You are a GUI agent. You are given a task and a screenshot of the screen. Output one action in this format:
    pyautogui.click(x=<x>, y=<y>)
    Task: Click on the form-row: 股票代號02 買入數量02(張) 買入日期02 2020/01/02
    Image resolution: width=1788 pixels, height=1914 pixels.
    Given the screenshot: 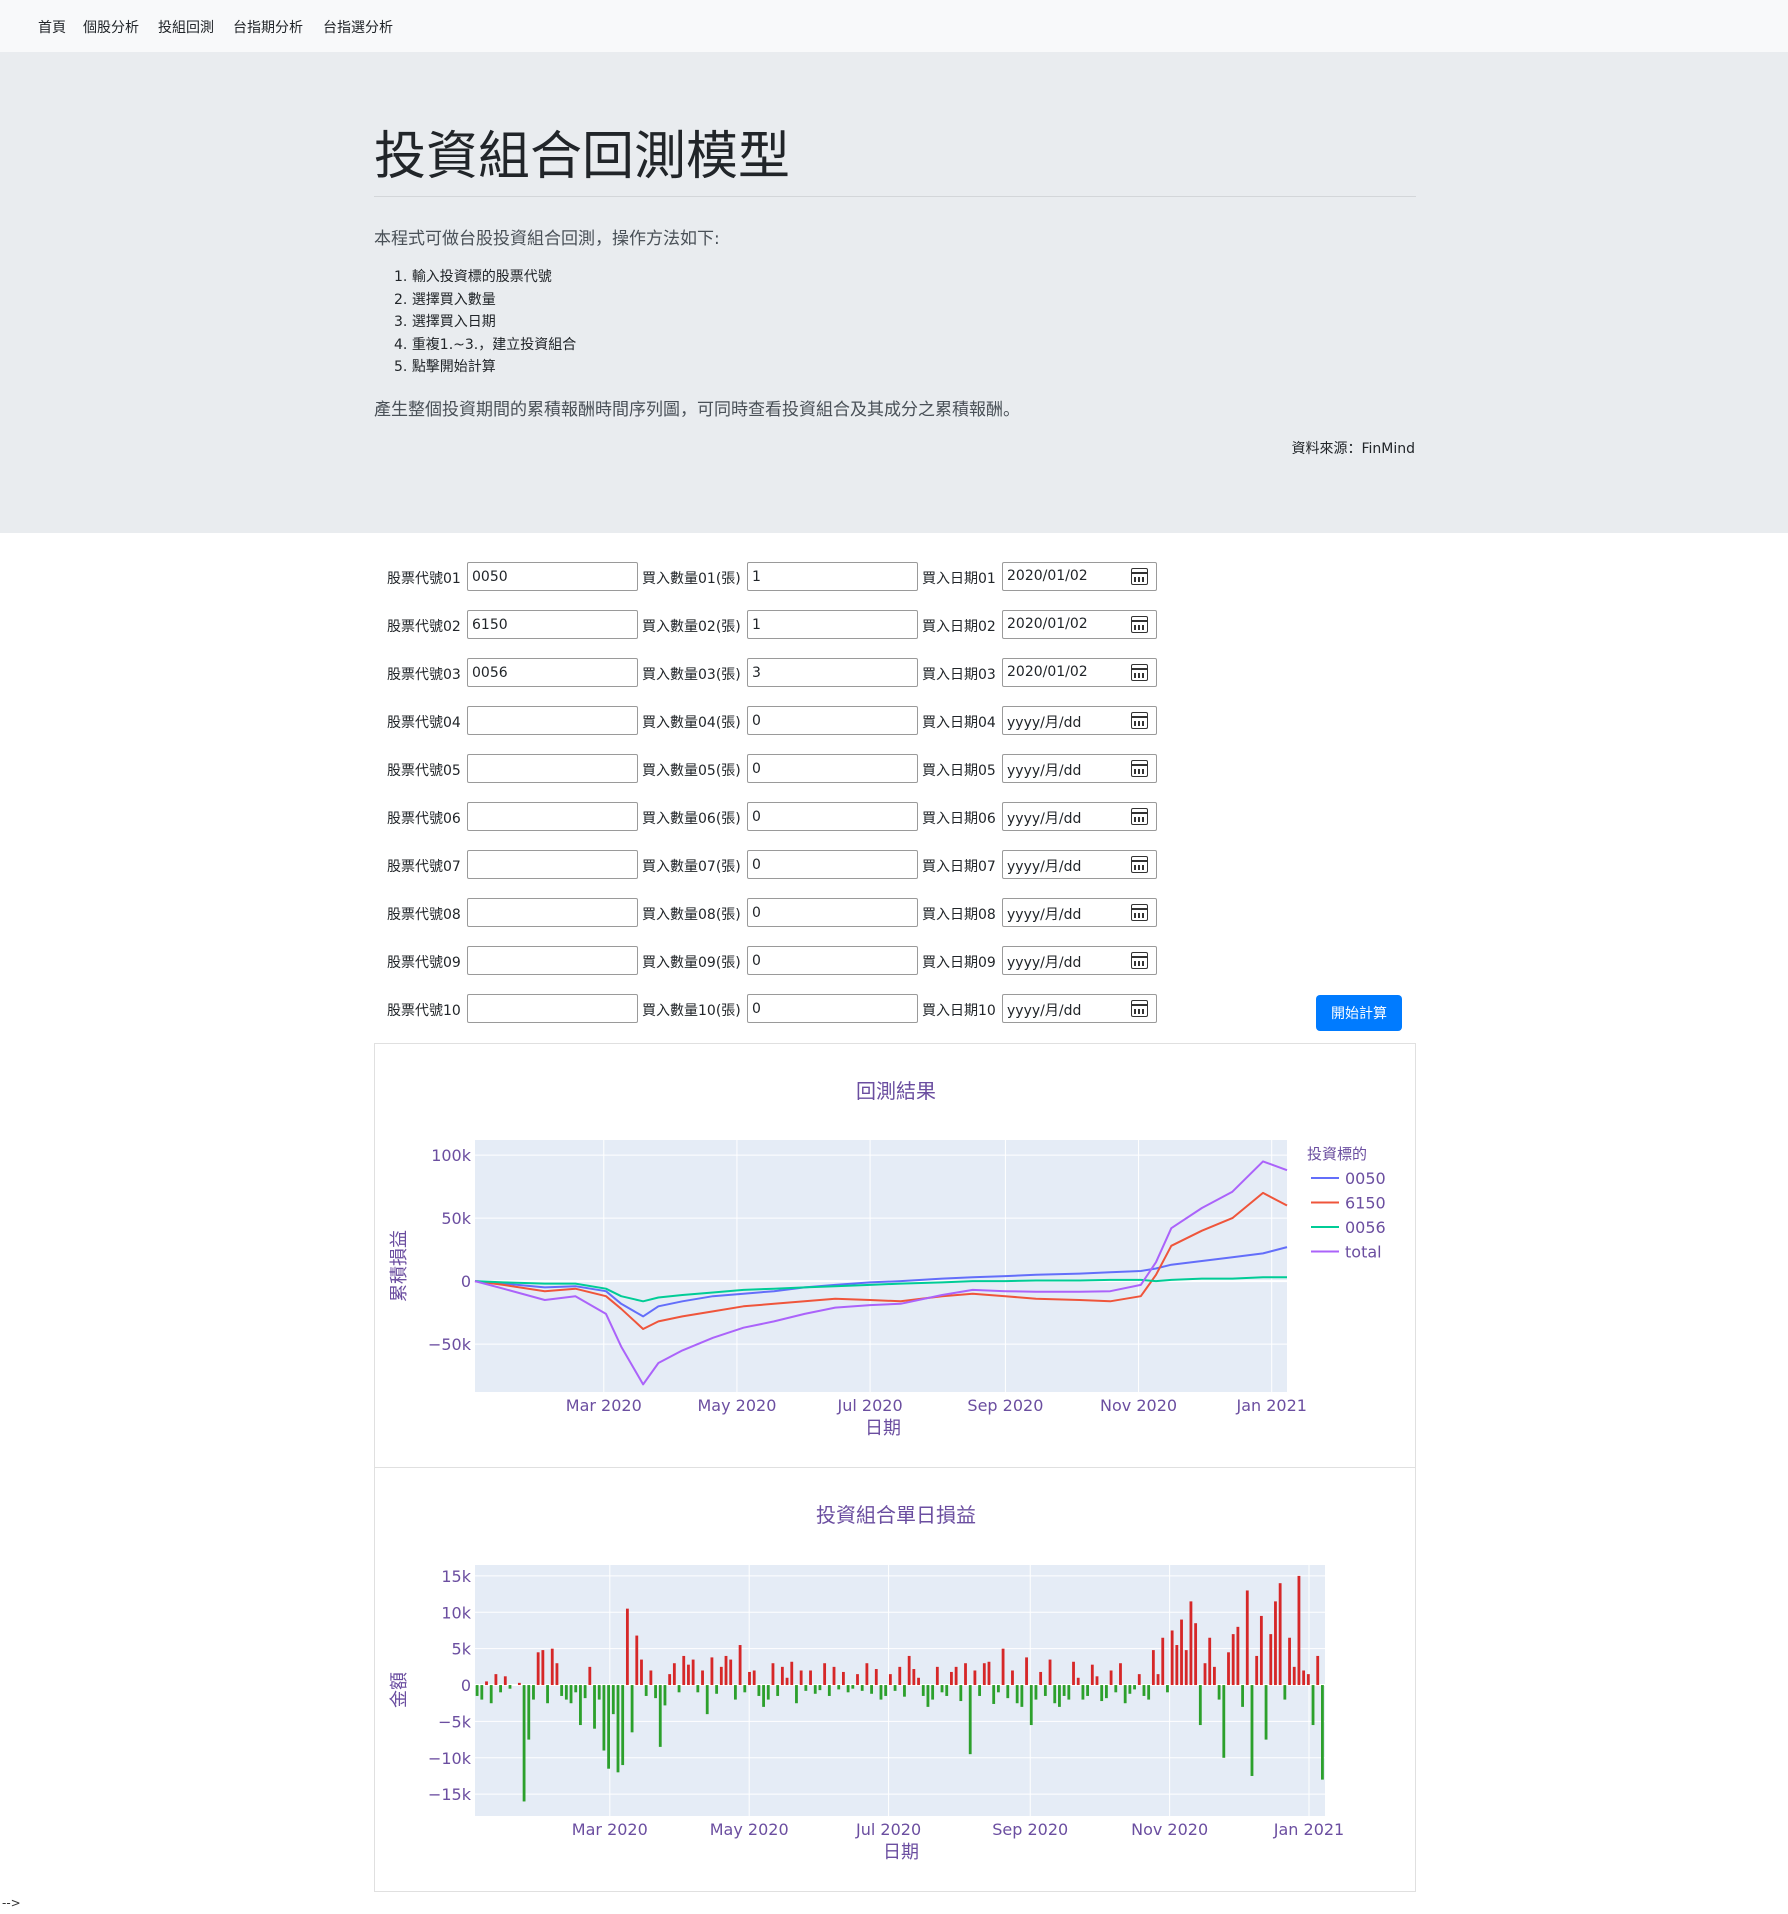 What is the action you would take?
    pyautogui.click(x=770, y=625)
    